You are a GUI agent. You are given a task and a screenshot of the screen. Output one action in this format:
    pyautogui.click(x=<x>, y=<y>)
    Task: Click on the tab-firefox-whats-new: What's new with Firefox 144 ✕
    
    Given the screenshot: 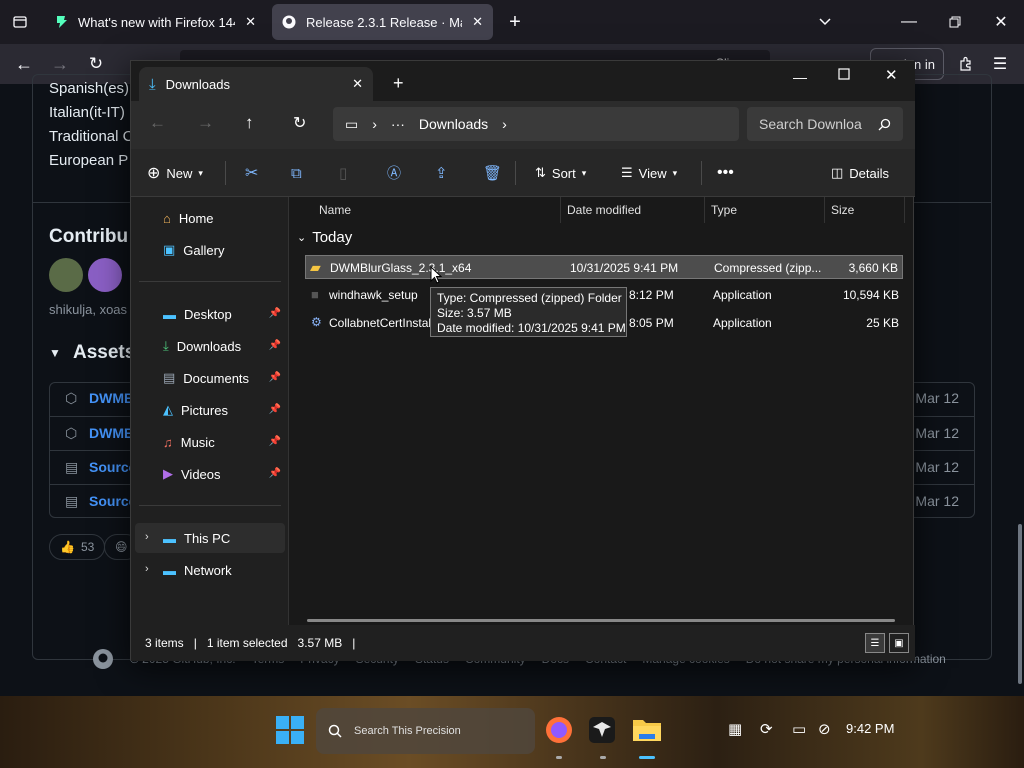 What is the action you would take?
    pyautogui.click(x=155, y=22)
    